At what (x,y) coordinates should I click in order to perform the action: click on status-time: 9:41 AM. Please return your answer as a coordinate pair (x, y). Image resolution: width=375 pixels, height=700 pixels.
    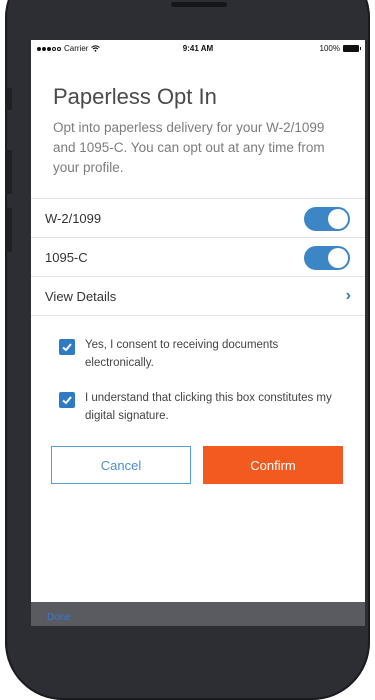
    Looking at the image, I should click on (198, 48).